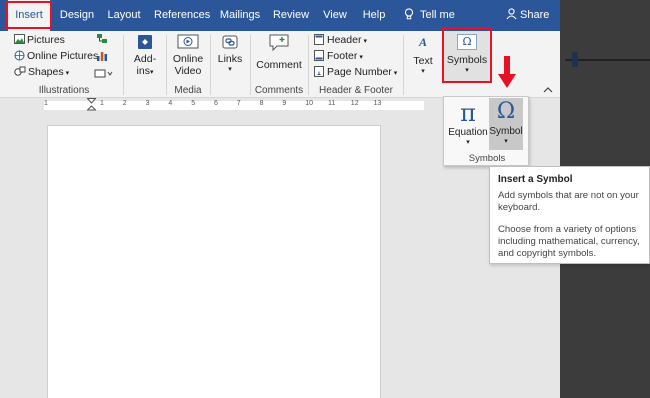 This screenshot has height=398, width=650. What do you see at coordinates (104, 73) in the screenshot?
I see `screenshot-icon` at bounding box center [104, 73].